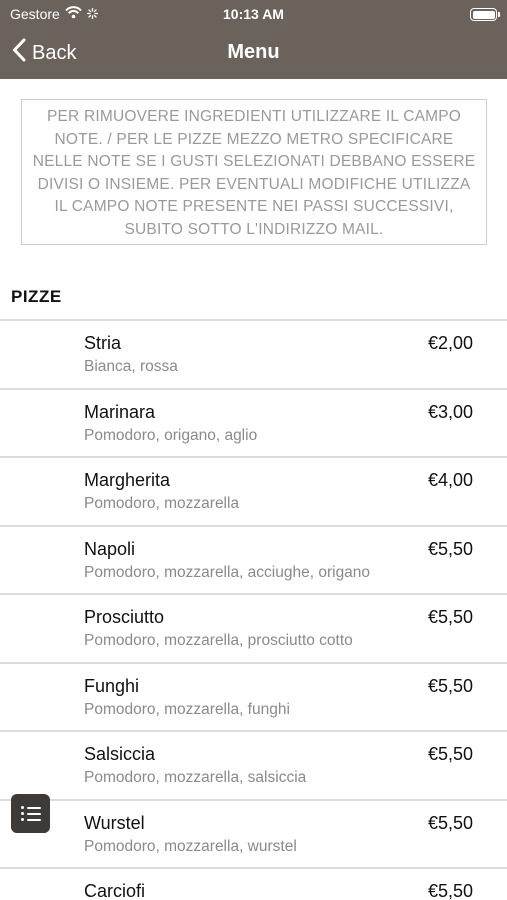  I want to click on menu-item: Carciofi €5,50, so click(253, 883).